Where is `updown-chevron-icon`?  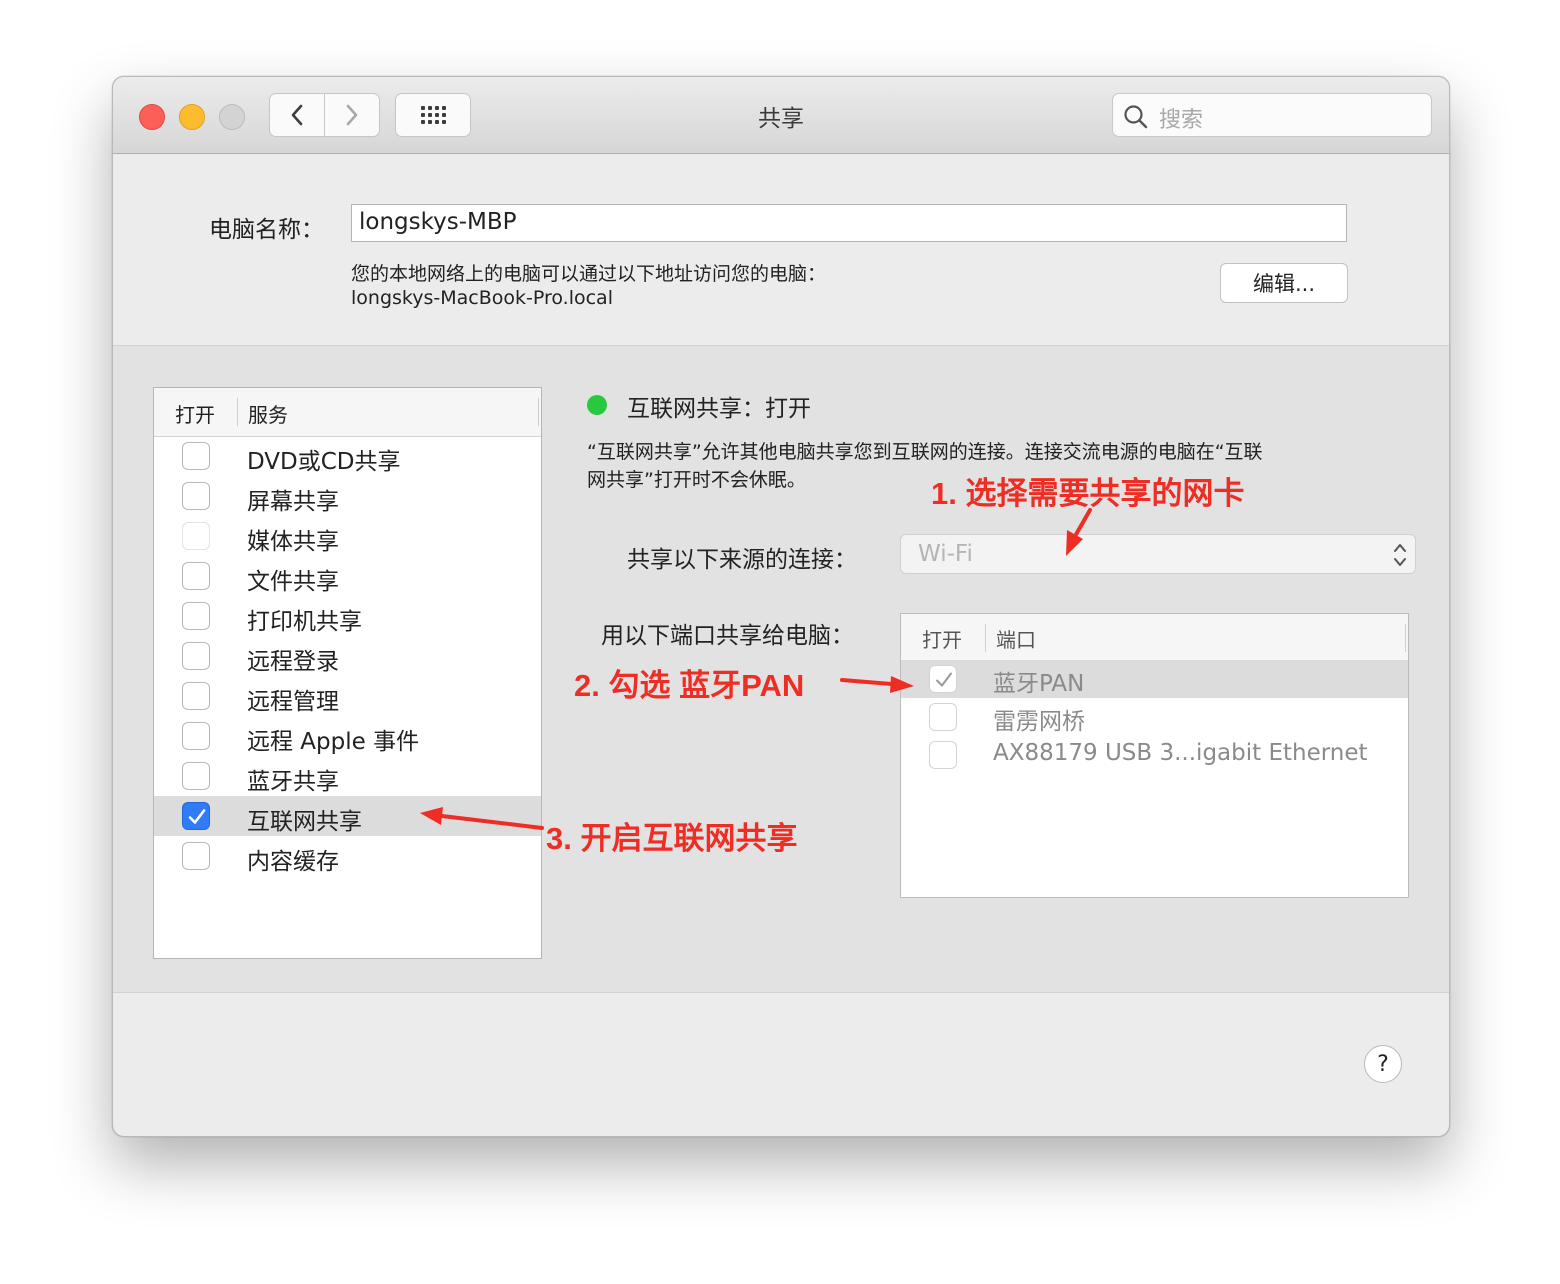
updown-chevron-icon is located at coordinates (1400, 555).